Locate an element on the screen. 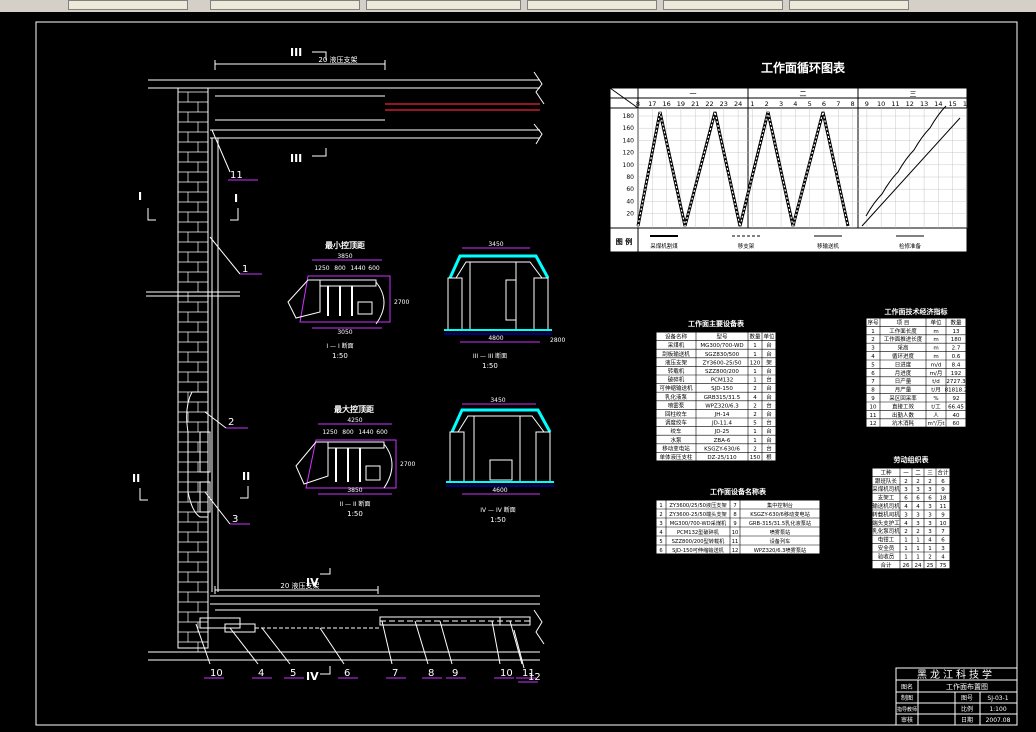  table-header-cell: 序号 is located at coordinates (873, 322).